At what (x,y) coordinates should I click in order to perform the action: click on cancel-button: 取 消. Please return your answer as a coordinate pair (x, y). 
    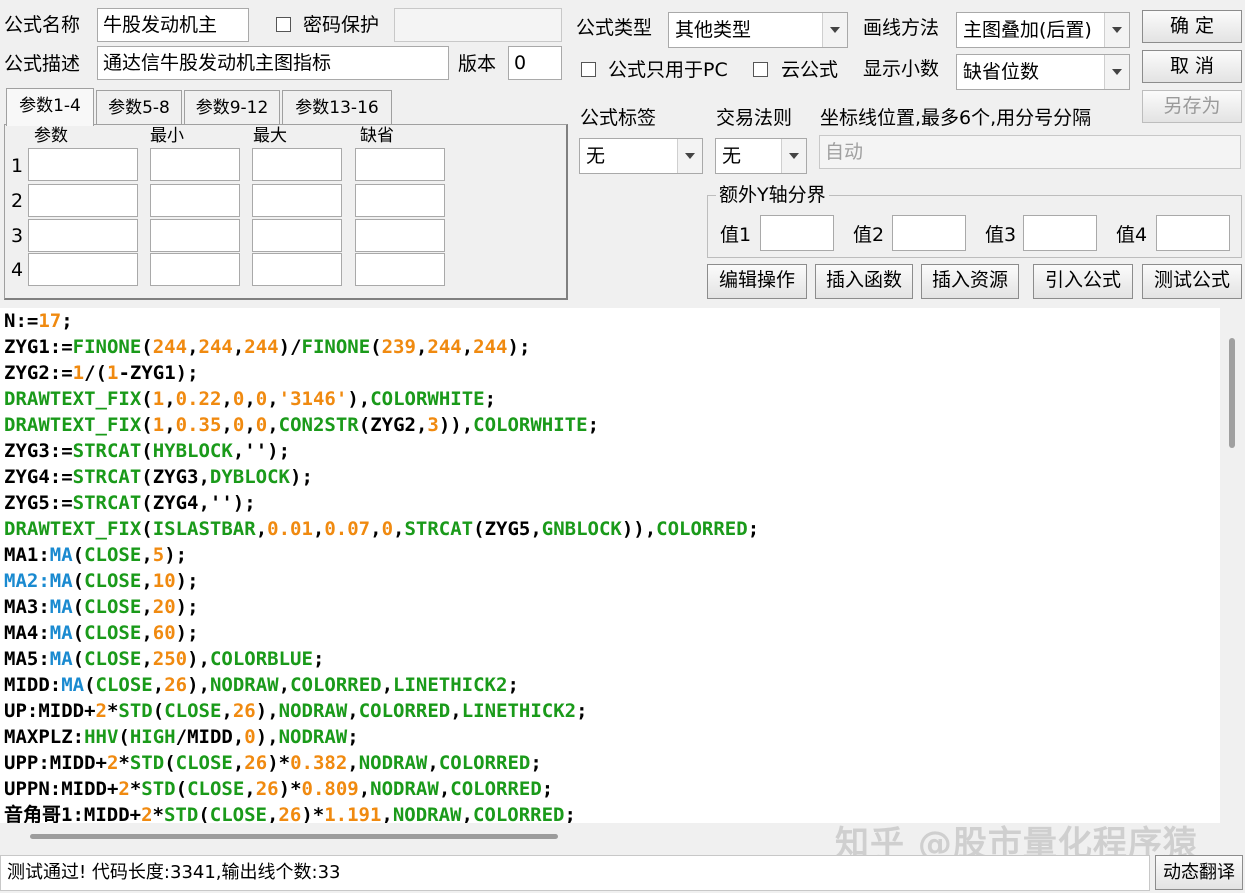
    Looking at the image, I should click on (1192, 66).